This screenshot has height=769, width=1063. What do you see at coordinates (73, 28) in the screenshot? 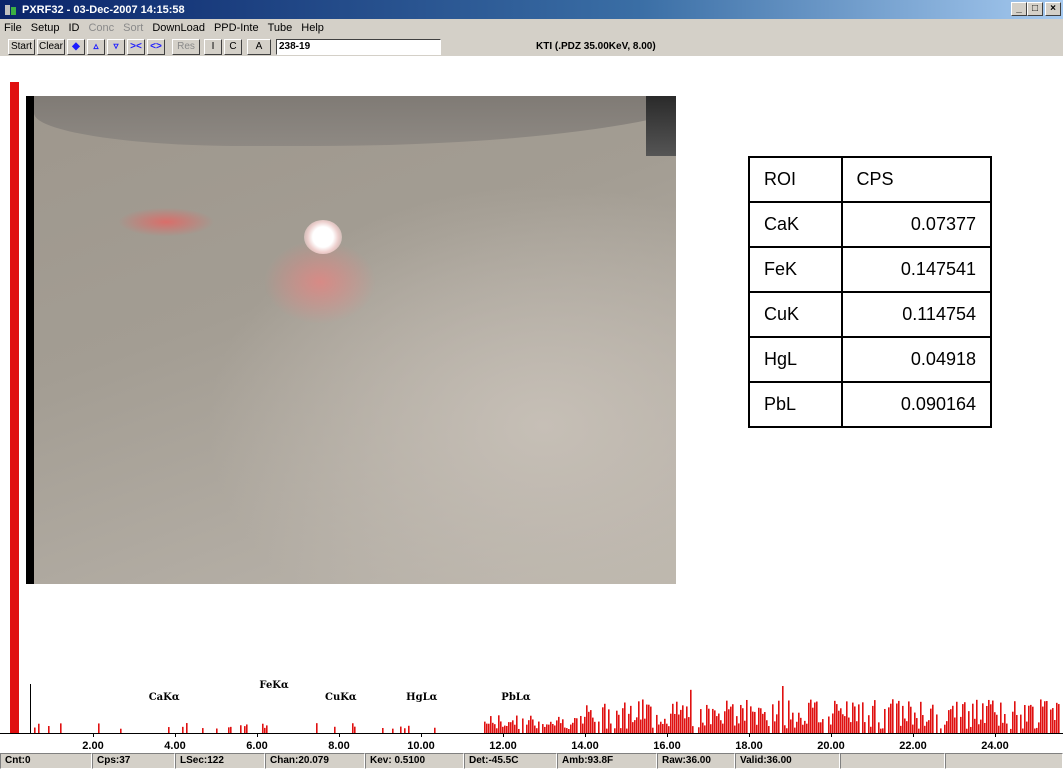
I see `menu-id: ID` at bounding box center [73, 28].